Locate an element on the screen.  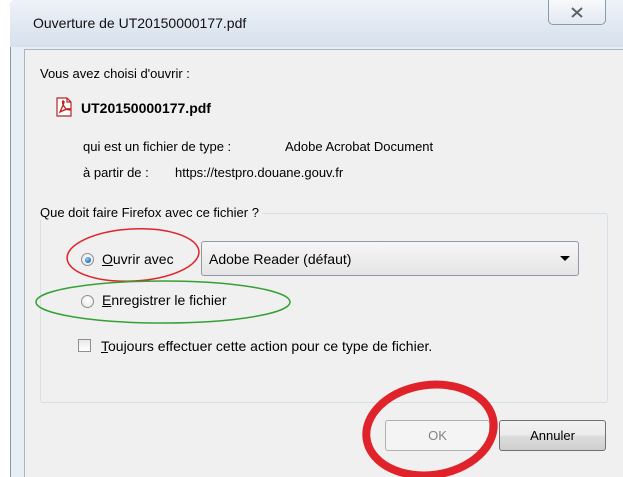
source-value: https://testpro.douane.gouv.fr is located at coordinates (259, 172).